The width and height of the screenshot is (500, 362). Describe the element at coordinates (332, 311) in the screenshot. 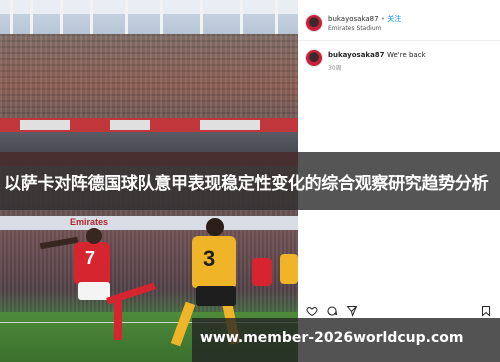

I see `comment-icon` at that location.